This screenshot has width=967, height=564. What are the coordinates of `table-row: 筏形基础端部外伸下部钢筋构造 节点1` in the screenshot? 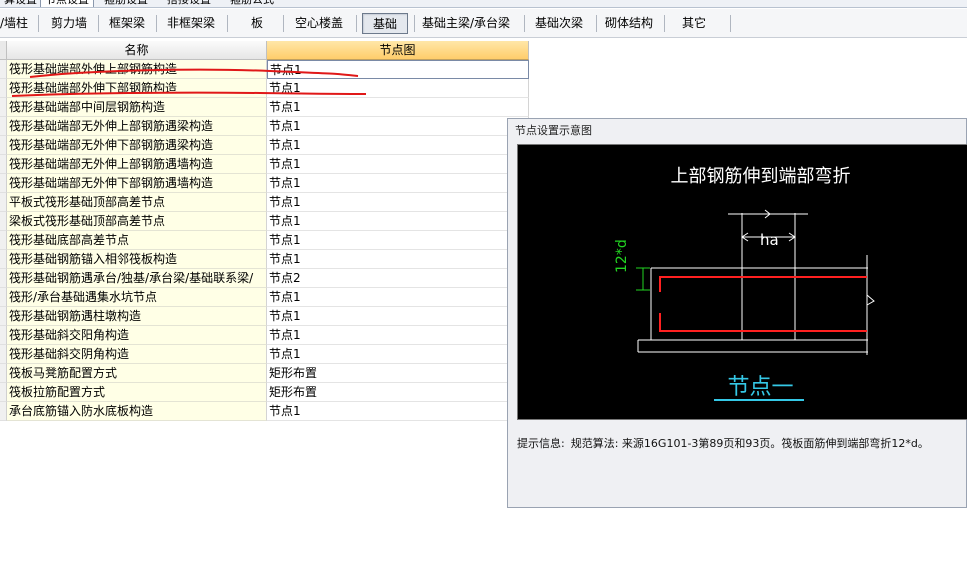 It's located at (264, 88).